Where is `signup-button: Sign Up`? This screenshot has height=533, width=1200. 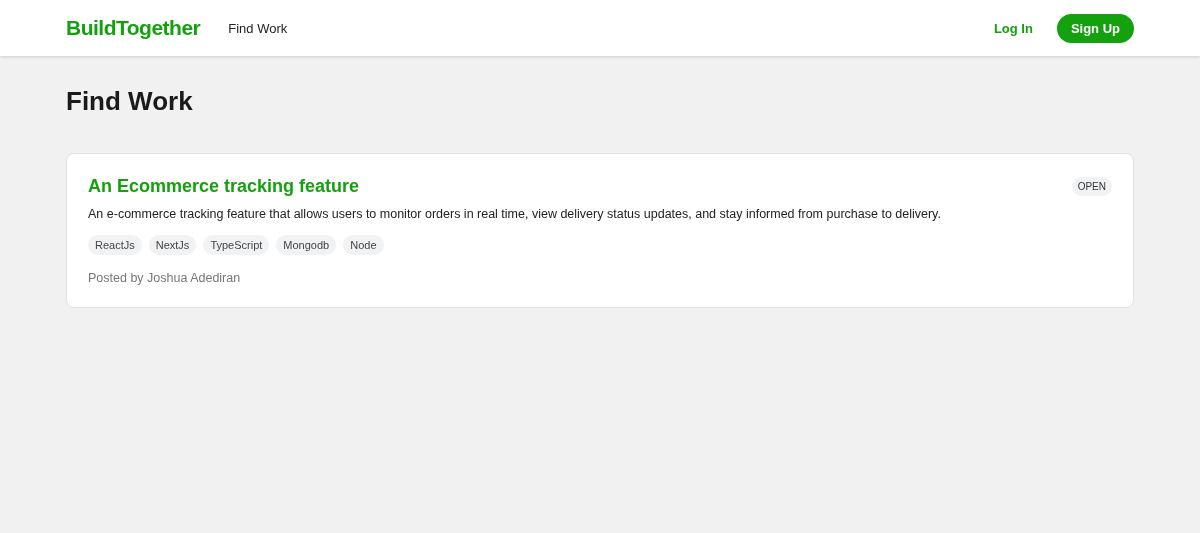 signup-button: Sign Up is located at coordinates (1095, 28).